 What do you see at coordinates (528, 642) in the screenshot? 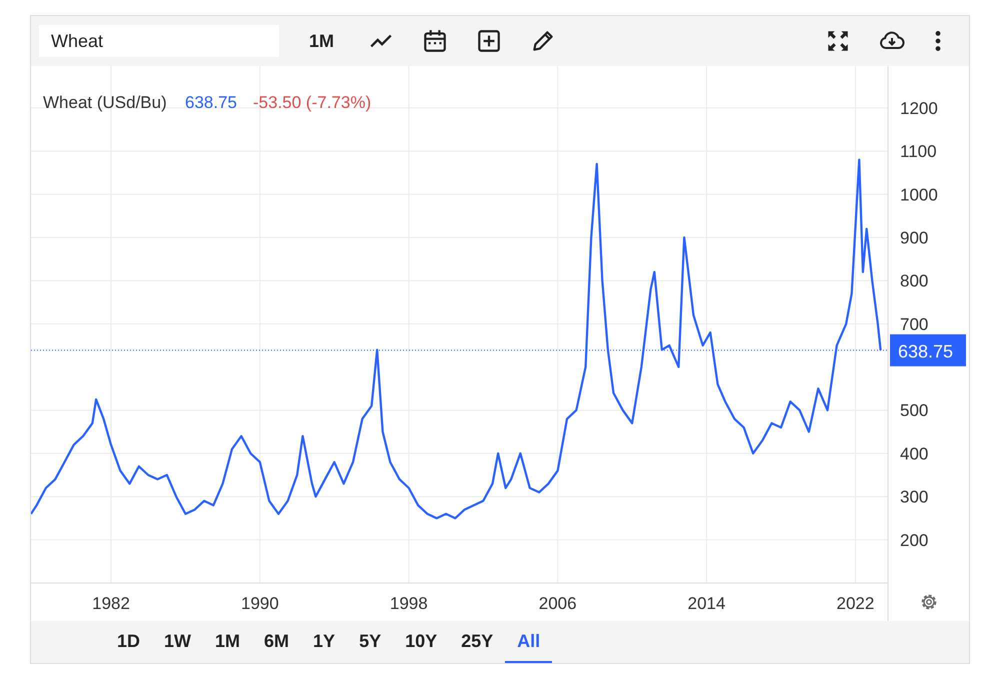
I see `range-tab: All` at bounding box center [528, 642].